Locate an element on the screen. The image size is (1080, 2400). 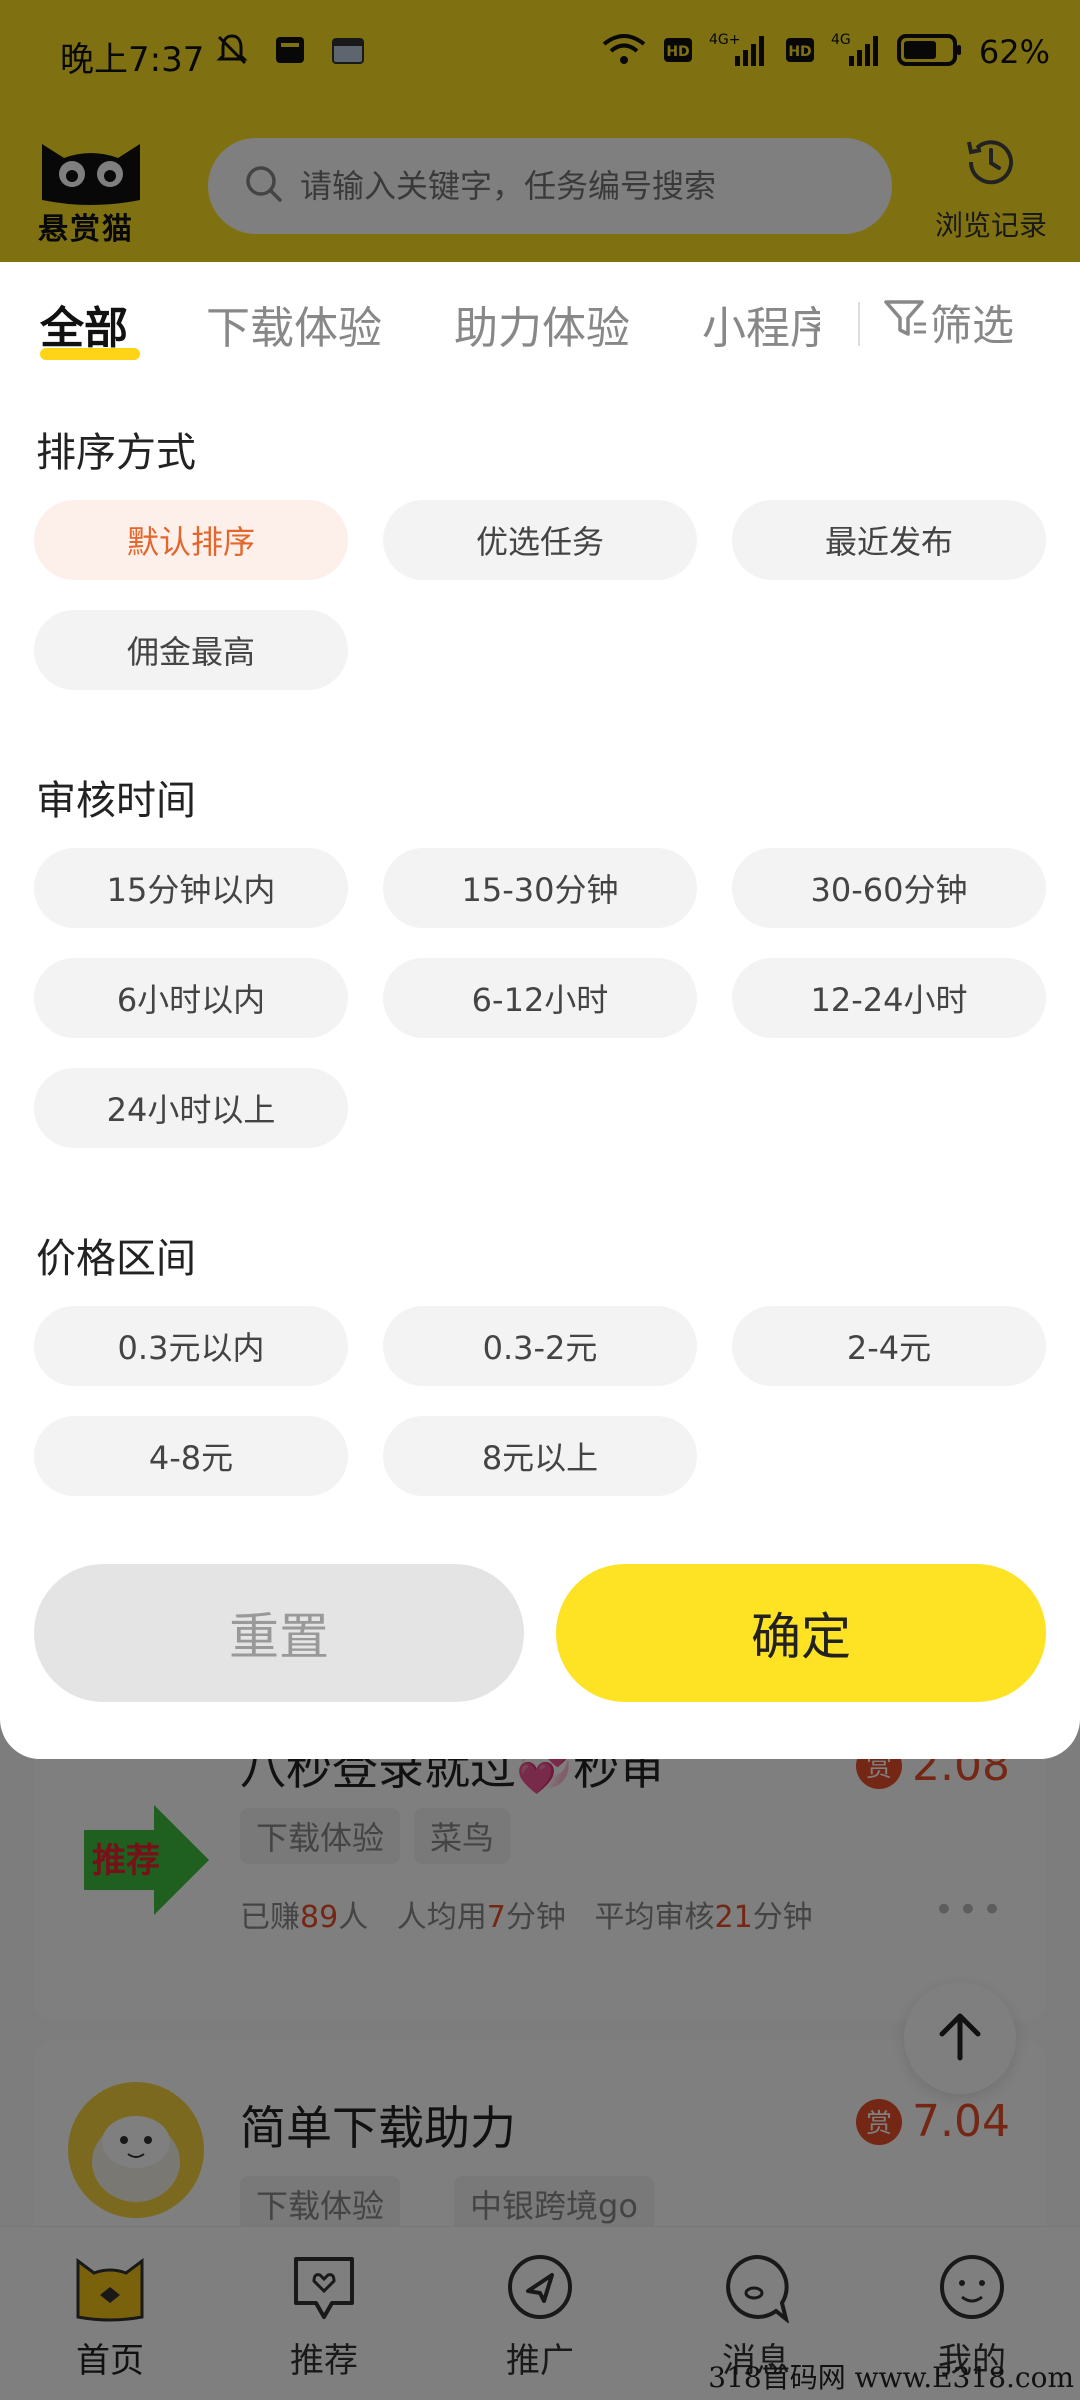
app-notification-icon is located at coordinates (290, 50).